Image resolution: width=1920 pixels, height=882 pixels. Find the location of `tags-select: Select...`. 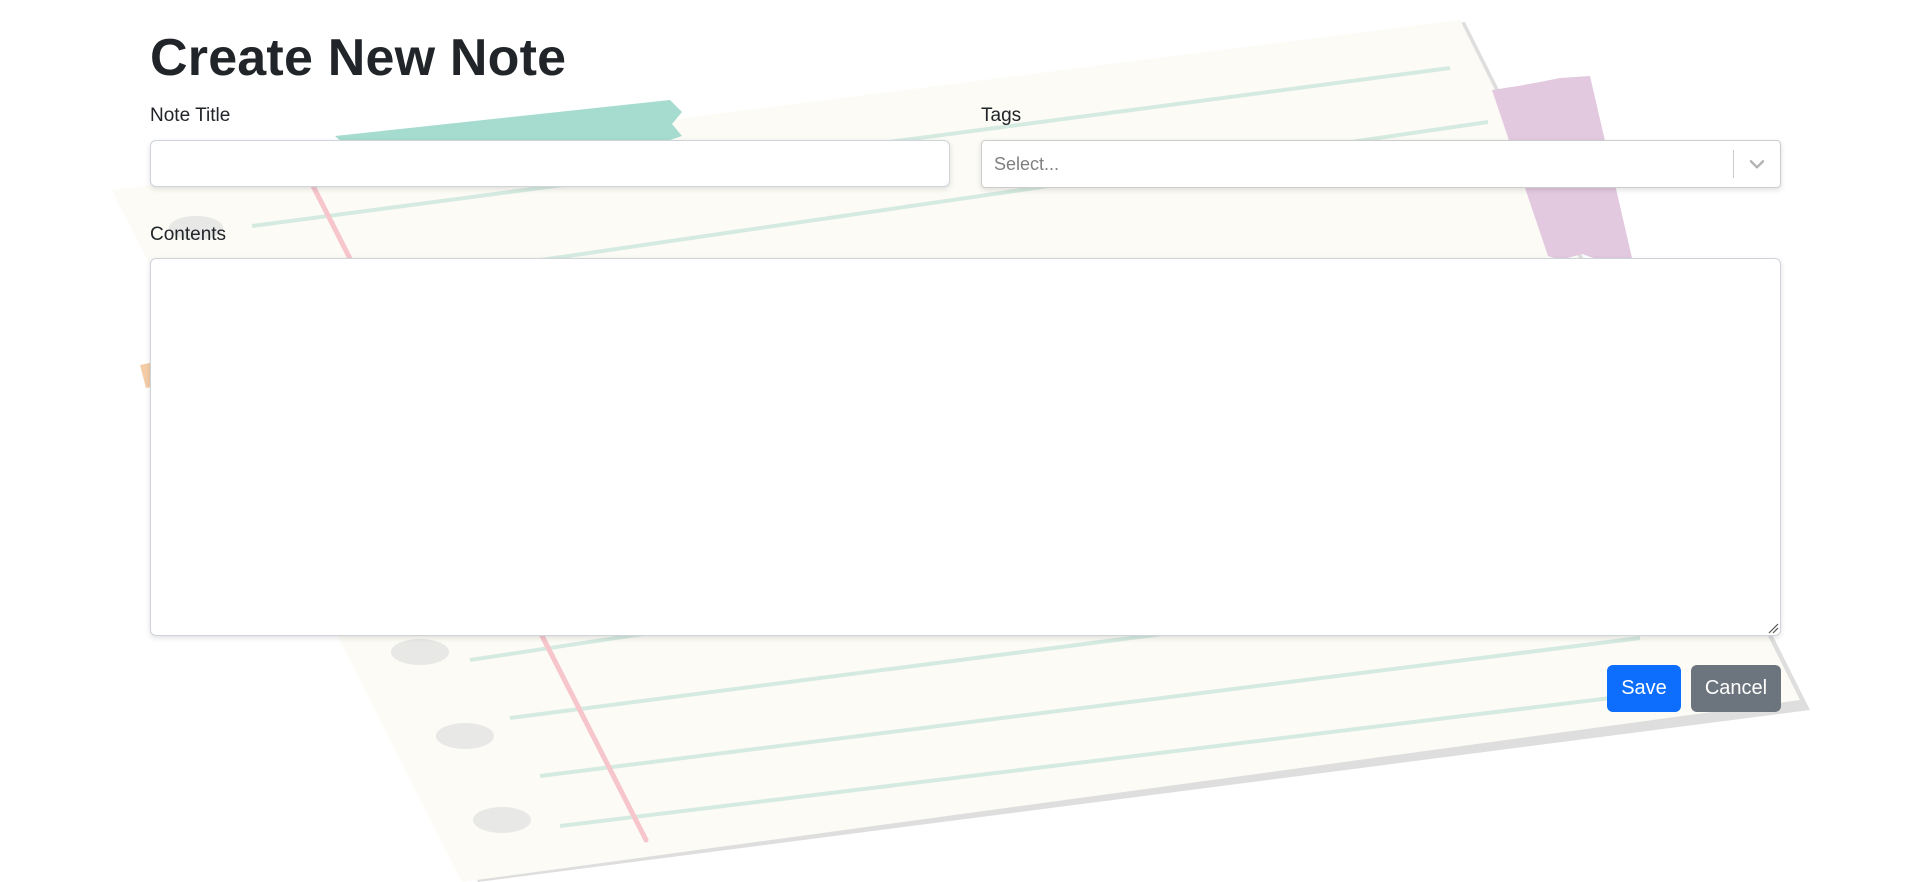

tags-select: Select... is located at coordinates (1381, 164).